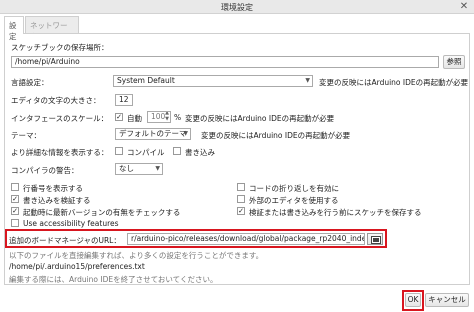  What do you see at coordinates (294, 188) in the screenshot?
I see `code-folding-label: コードの折り返しを有効に` at bounding box center [294, 188].